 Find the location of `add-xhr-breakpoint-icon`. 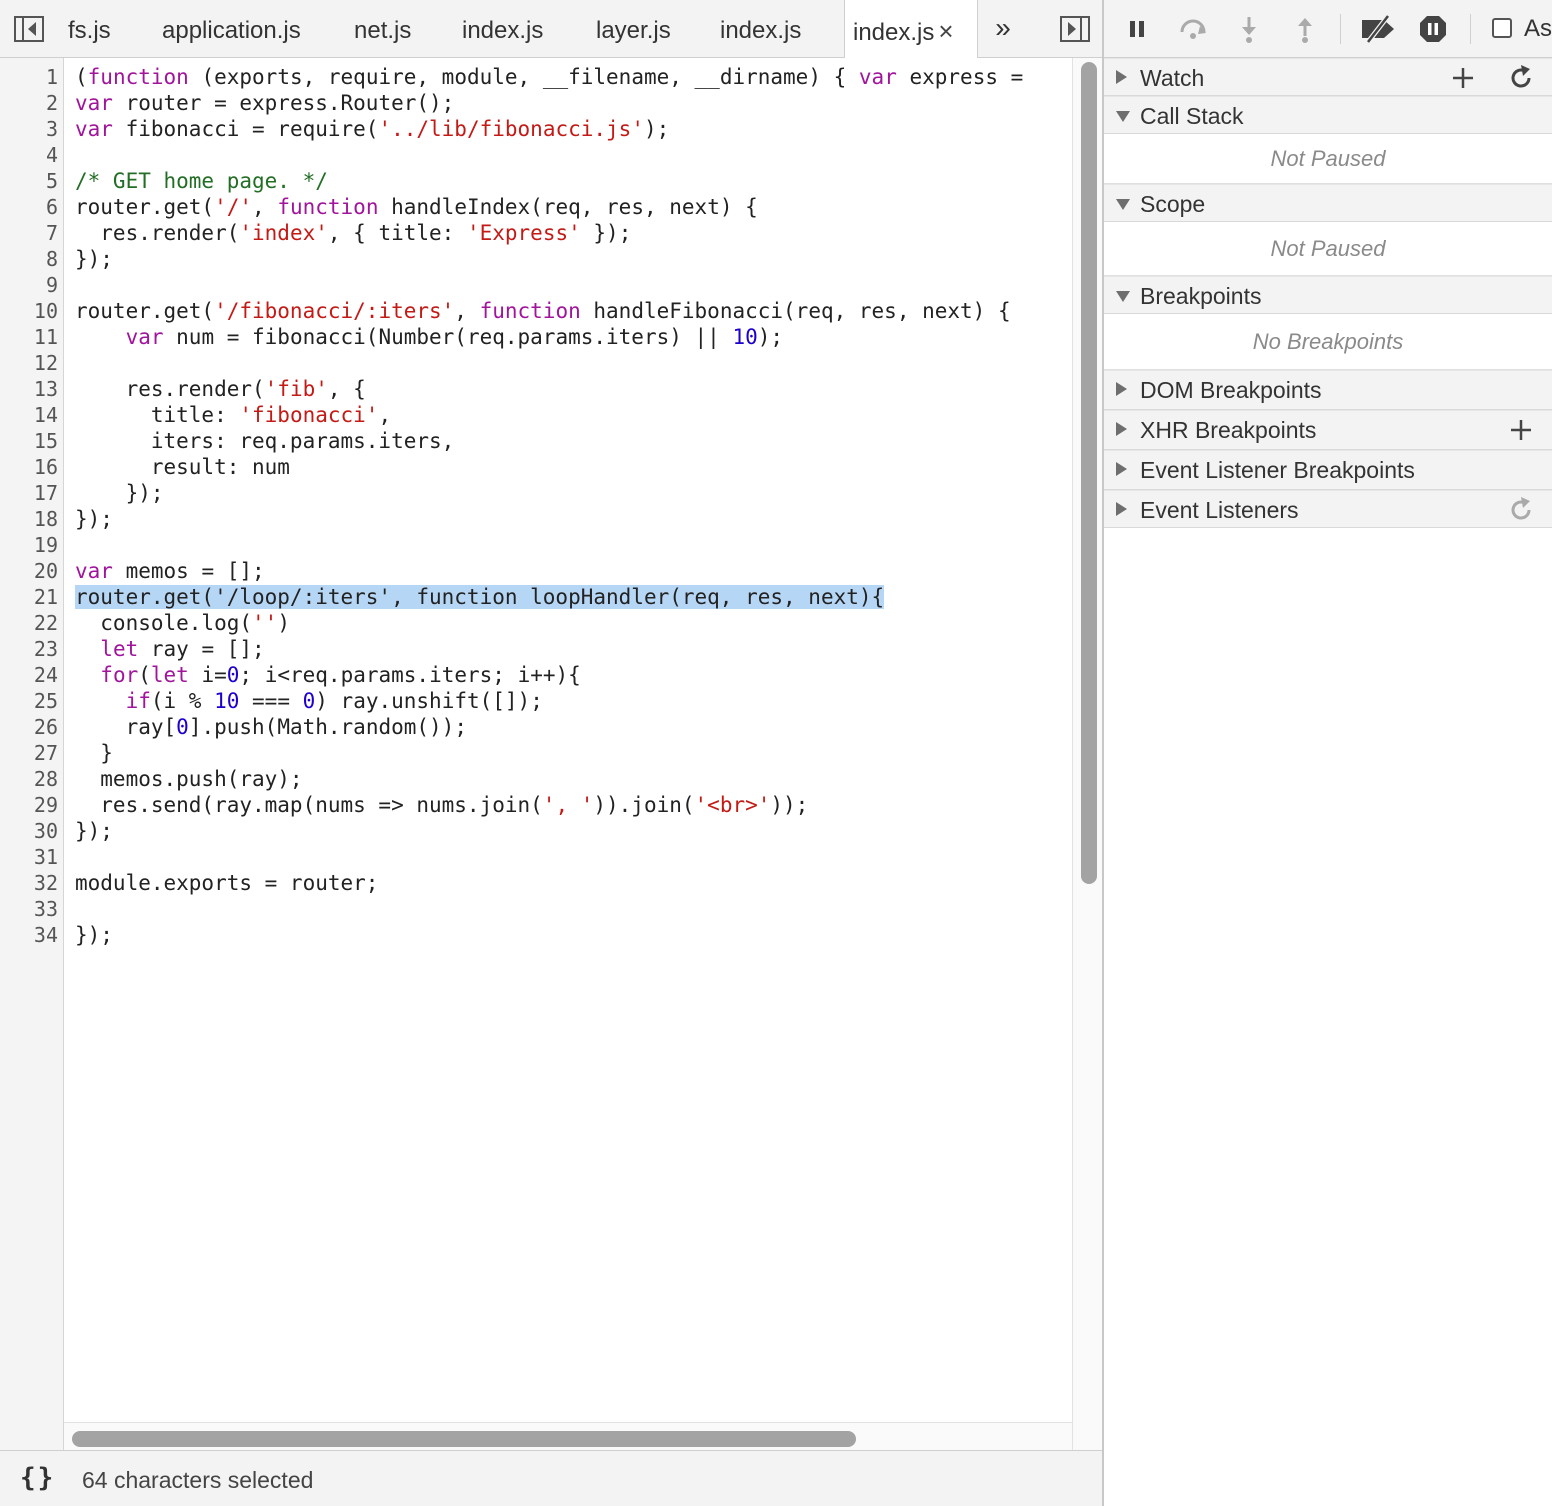

add-xhr-breakpoint-icon is located at coordinates (1521, 430).